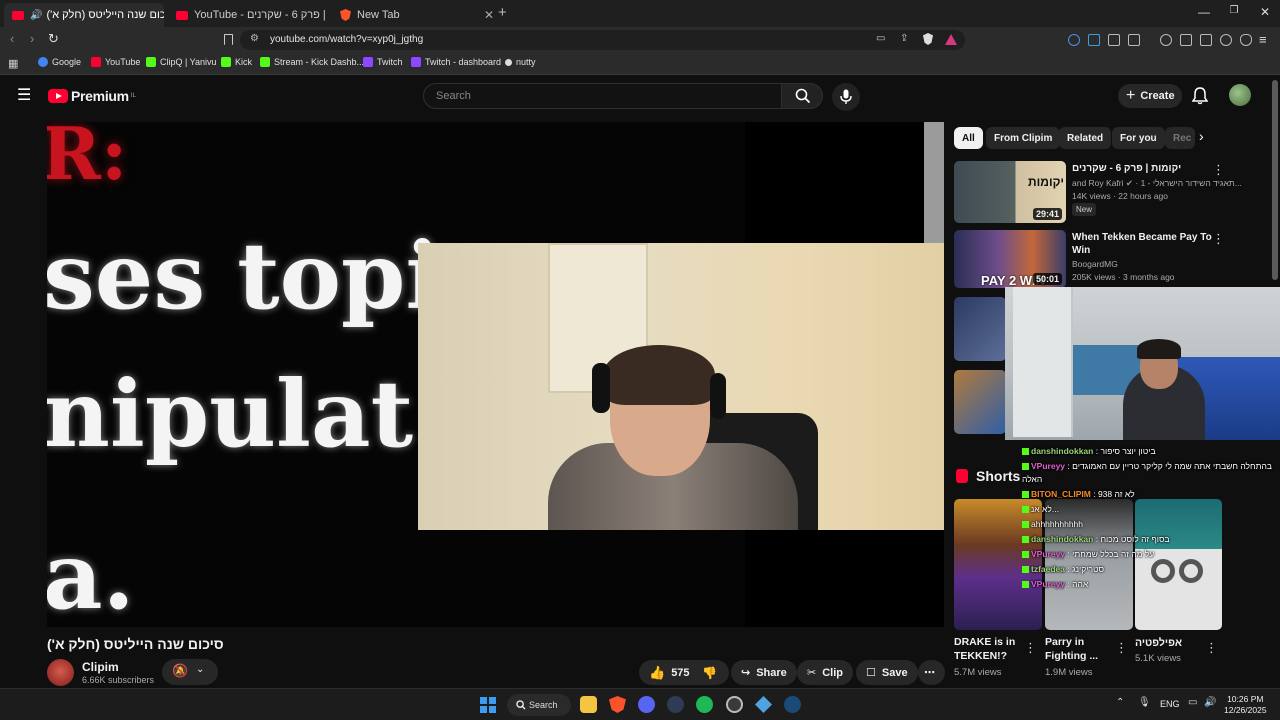 The height and width of the screenshot is (720, 1280). I want to click on spotify-icon, so click(704, 704).